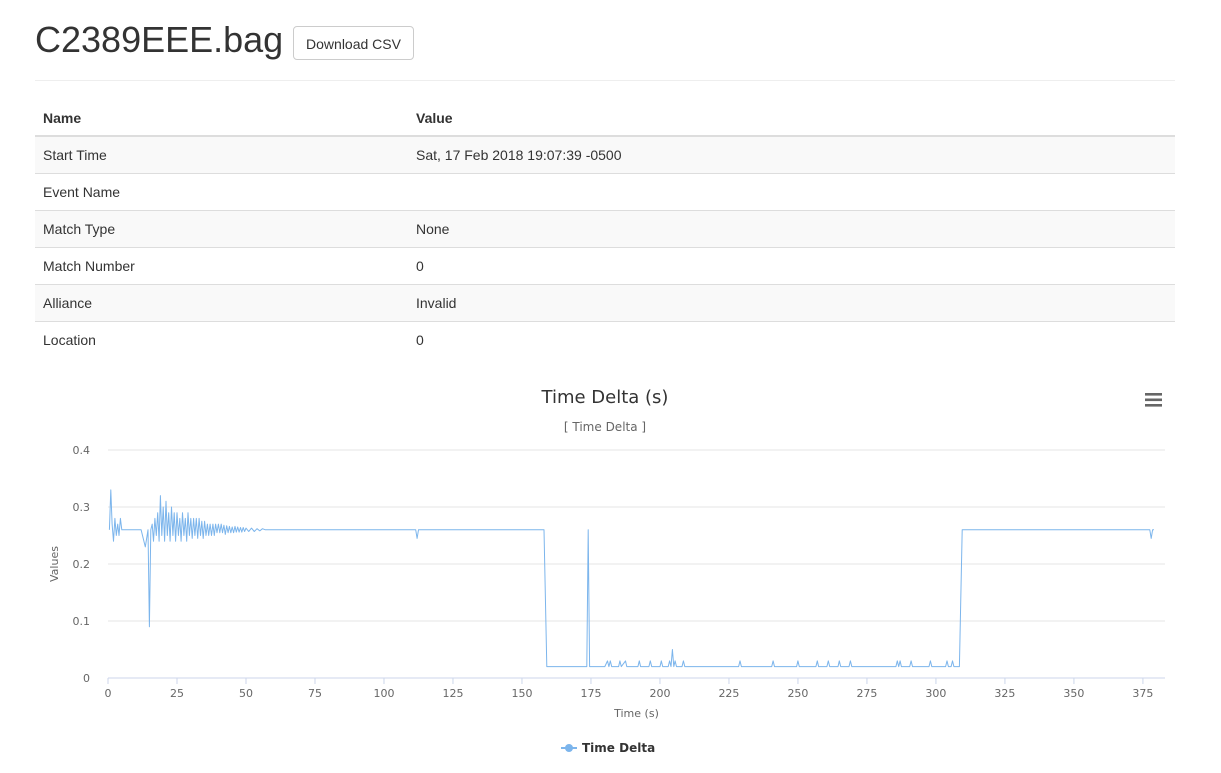  I want to click on hamburger-menu-icon, so click(1154, 400).